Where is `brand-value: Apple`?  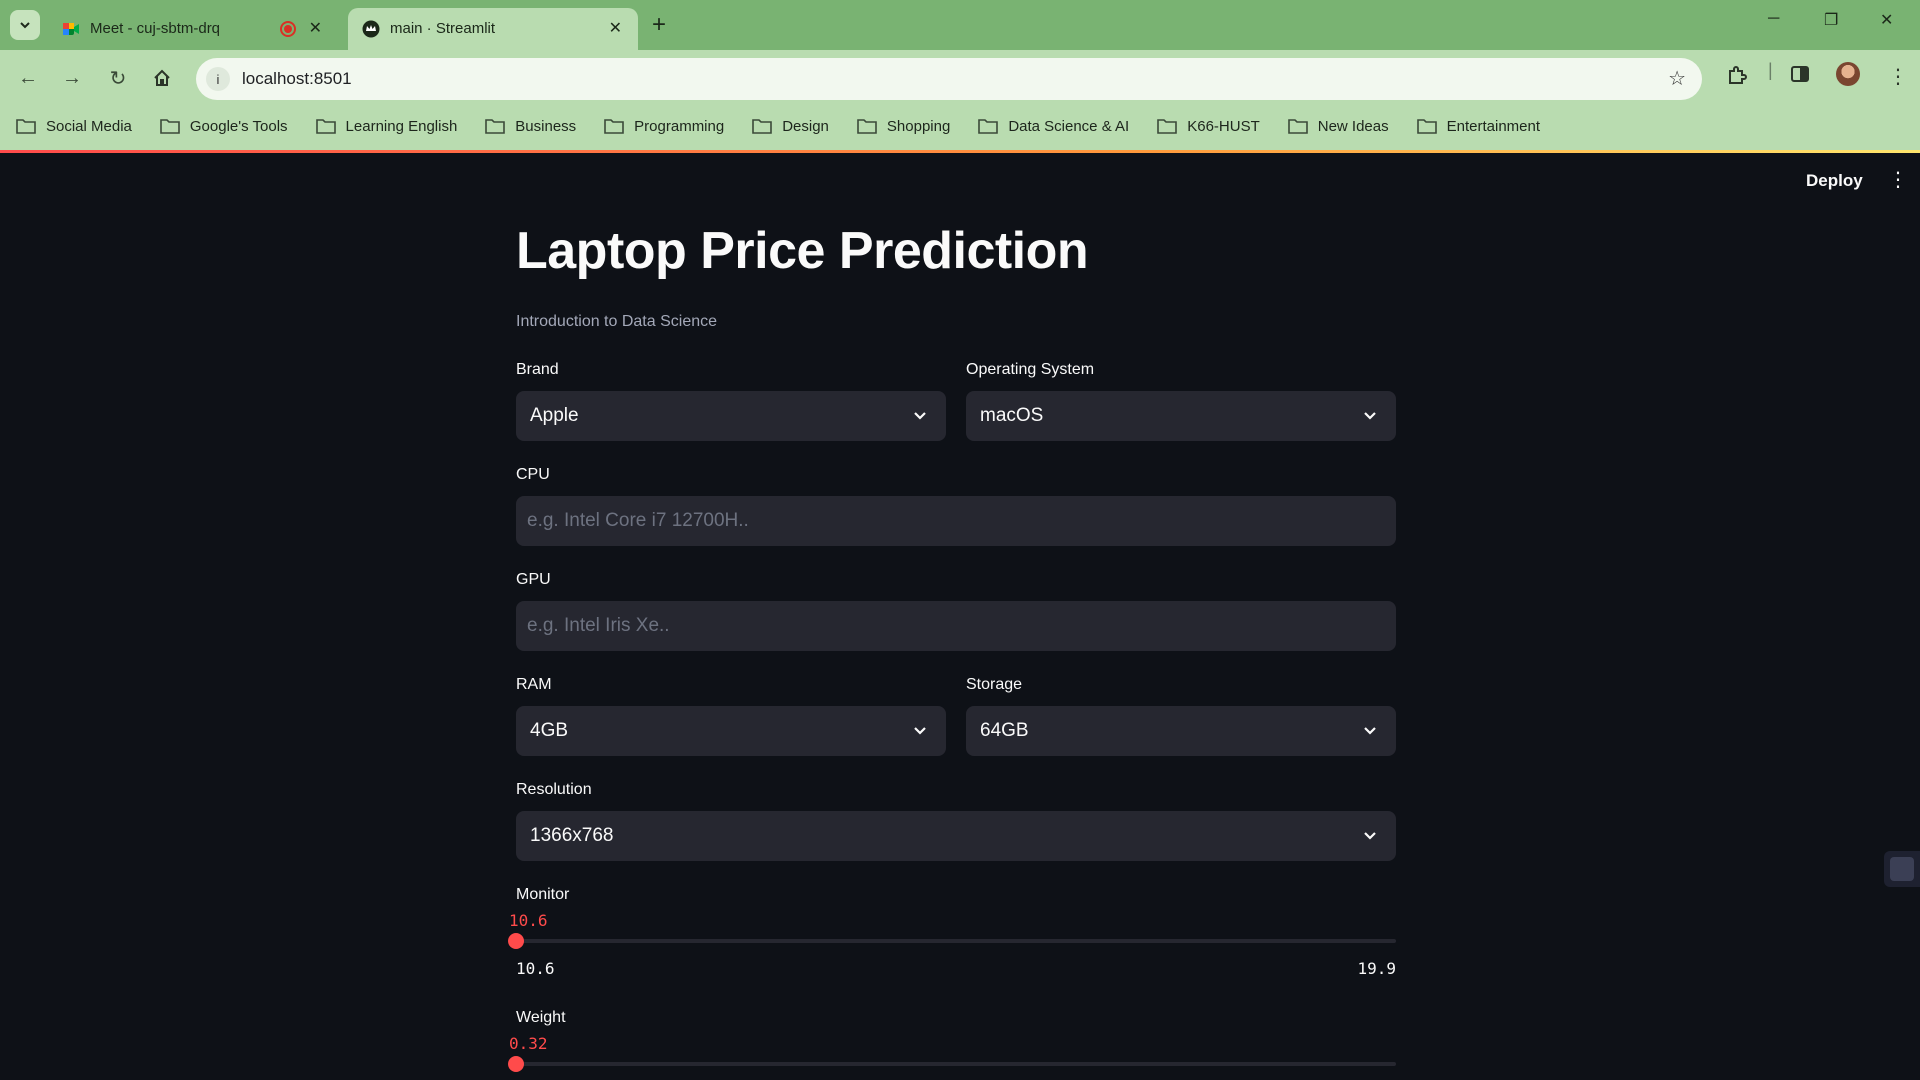
brand-value: Apple is located at coordinates (554, 415).